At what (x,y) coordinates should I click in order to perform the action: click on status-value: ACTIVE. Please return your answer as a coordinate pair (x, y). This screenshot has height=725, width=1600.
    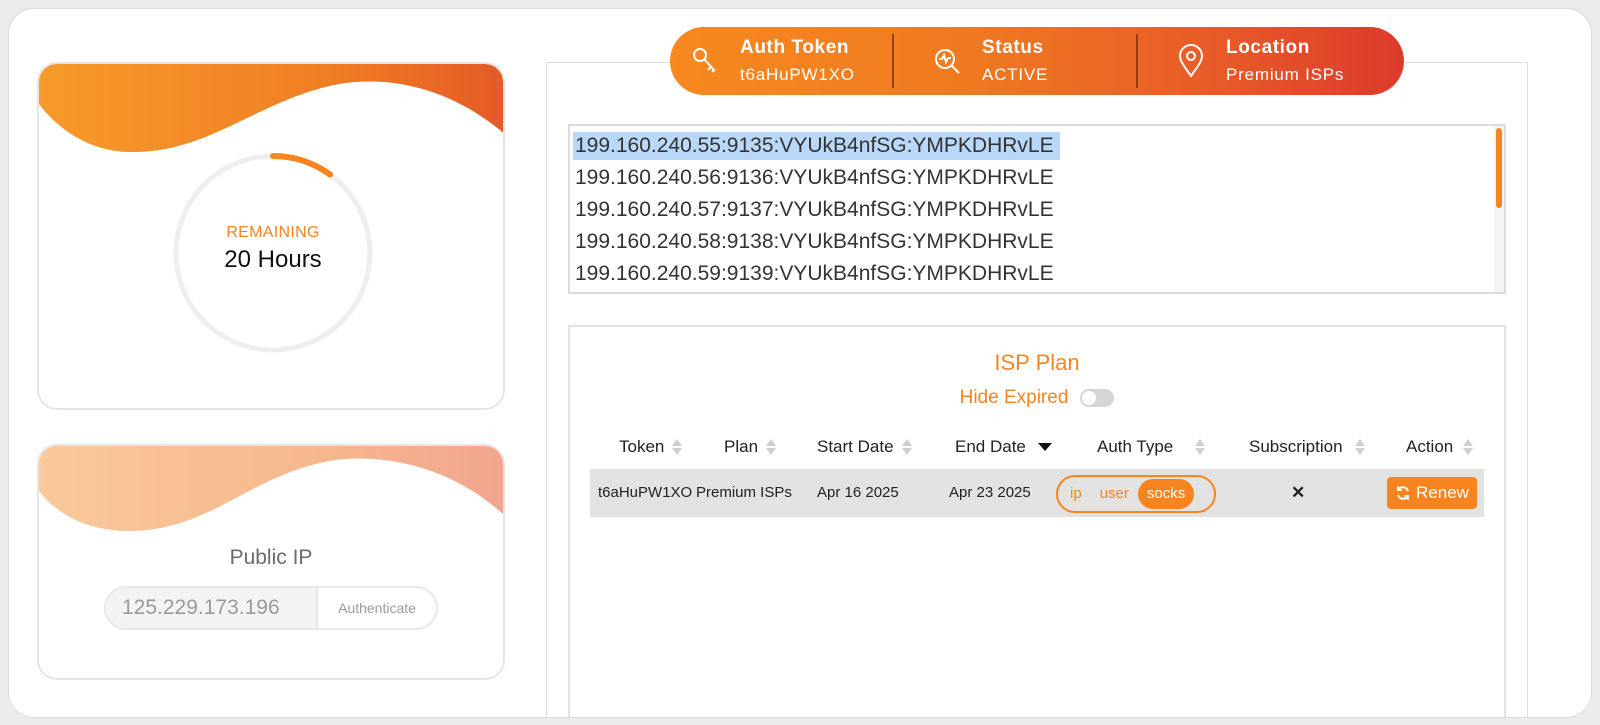
    Looking at the image, I should click on (1015, 74).